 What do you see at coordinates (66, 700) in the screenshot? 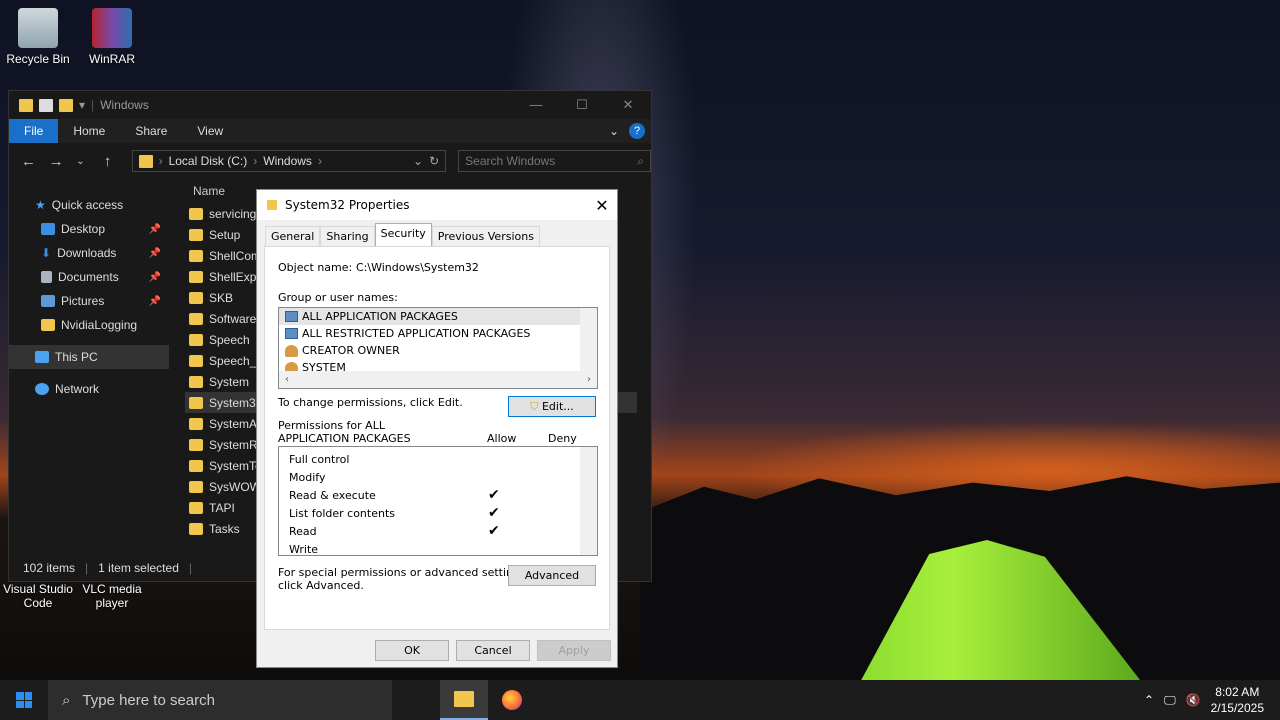
I see `search-icon: ⌕` at bounding box center [66, 700].